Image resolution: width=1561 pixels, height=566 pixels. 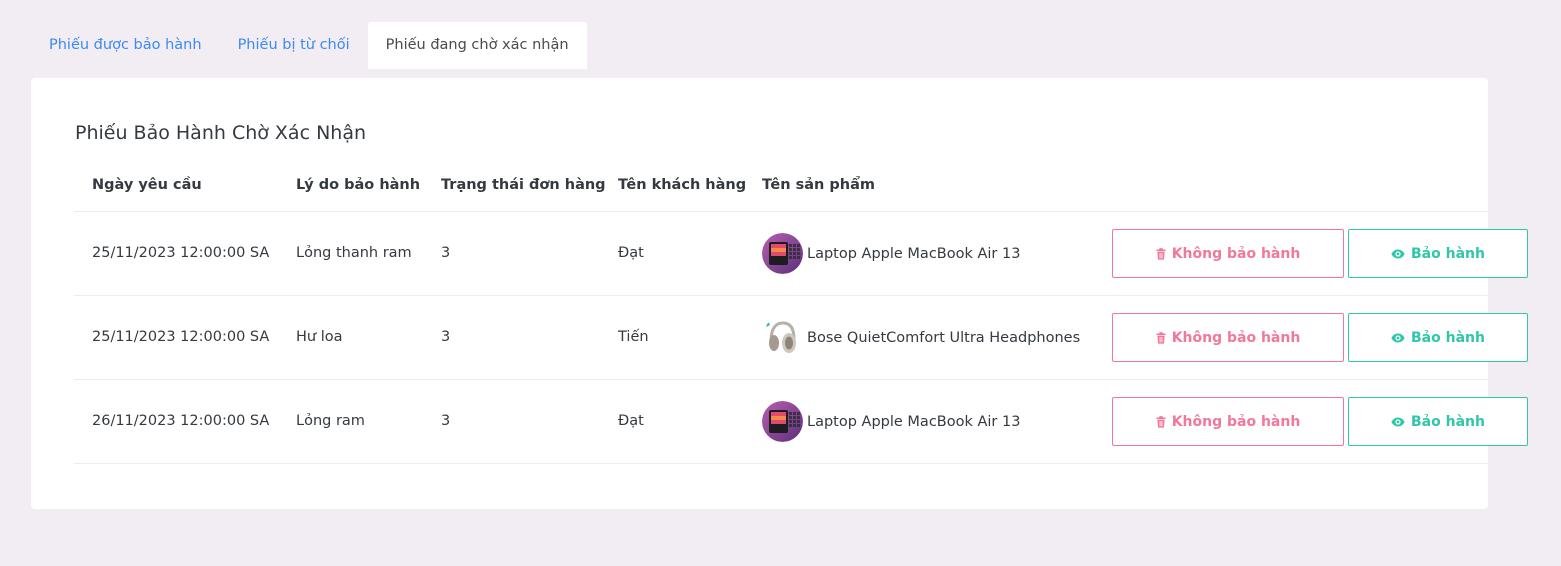 What do you see at coordinates (523, 185) in the screenshot?
I see `header-order-status: Trạng thái đơn hàng` at bounding box center [523, 185].